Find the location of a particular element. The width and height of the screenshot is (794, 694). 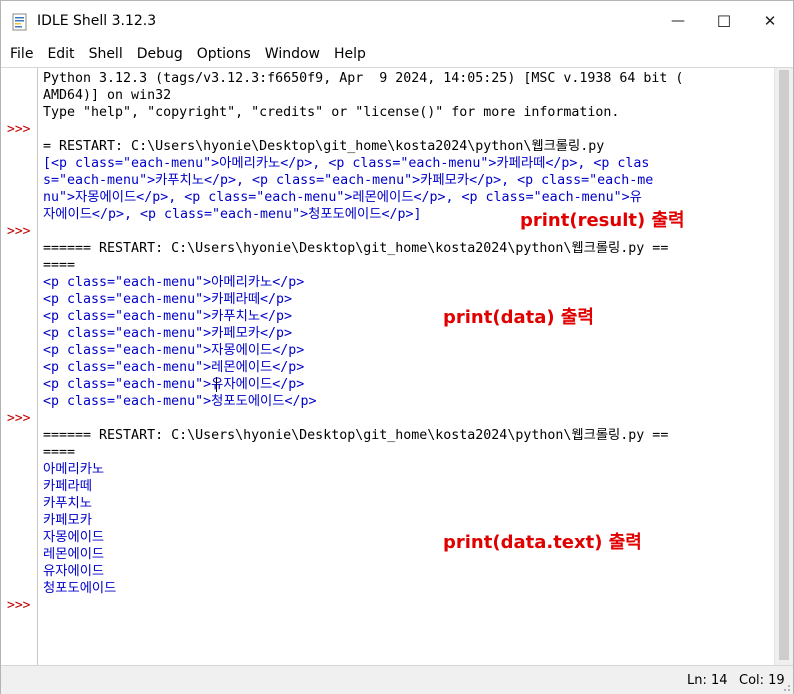

shell-line: 유자에이드 is located at coordinates (74, 571).